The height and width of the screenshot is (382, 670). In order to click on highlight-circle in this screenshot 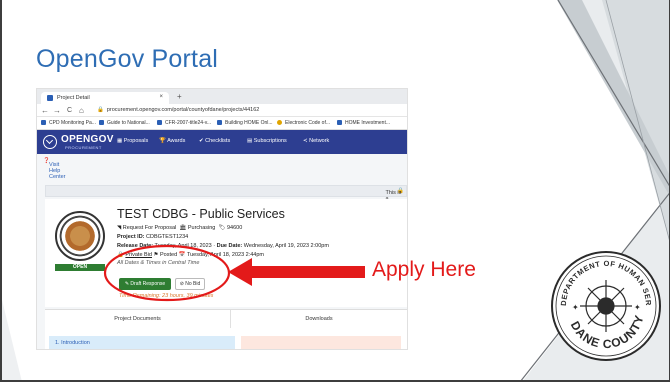, I will do `click(167, 273)`.